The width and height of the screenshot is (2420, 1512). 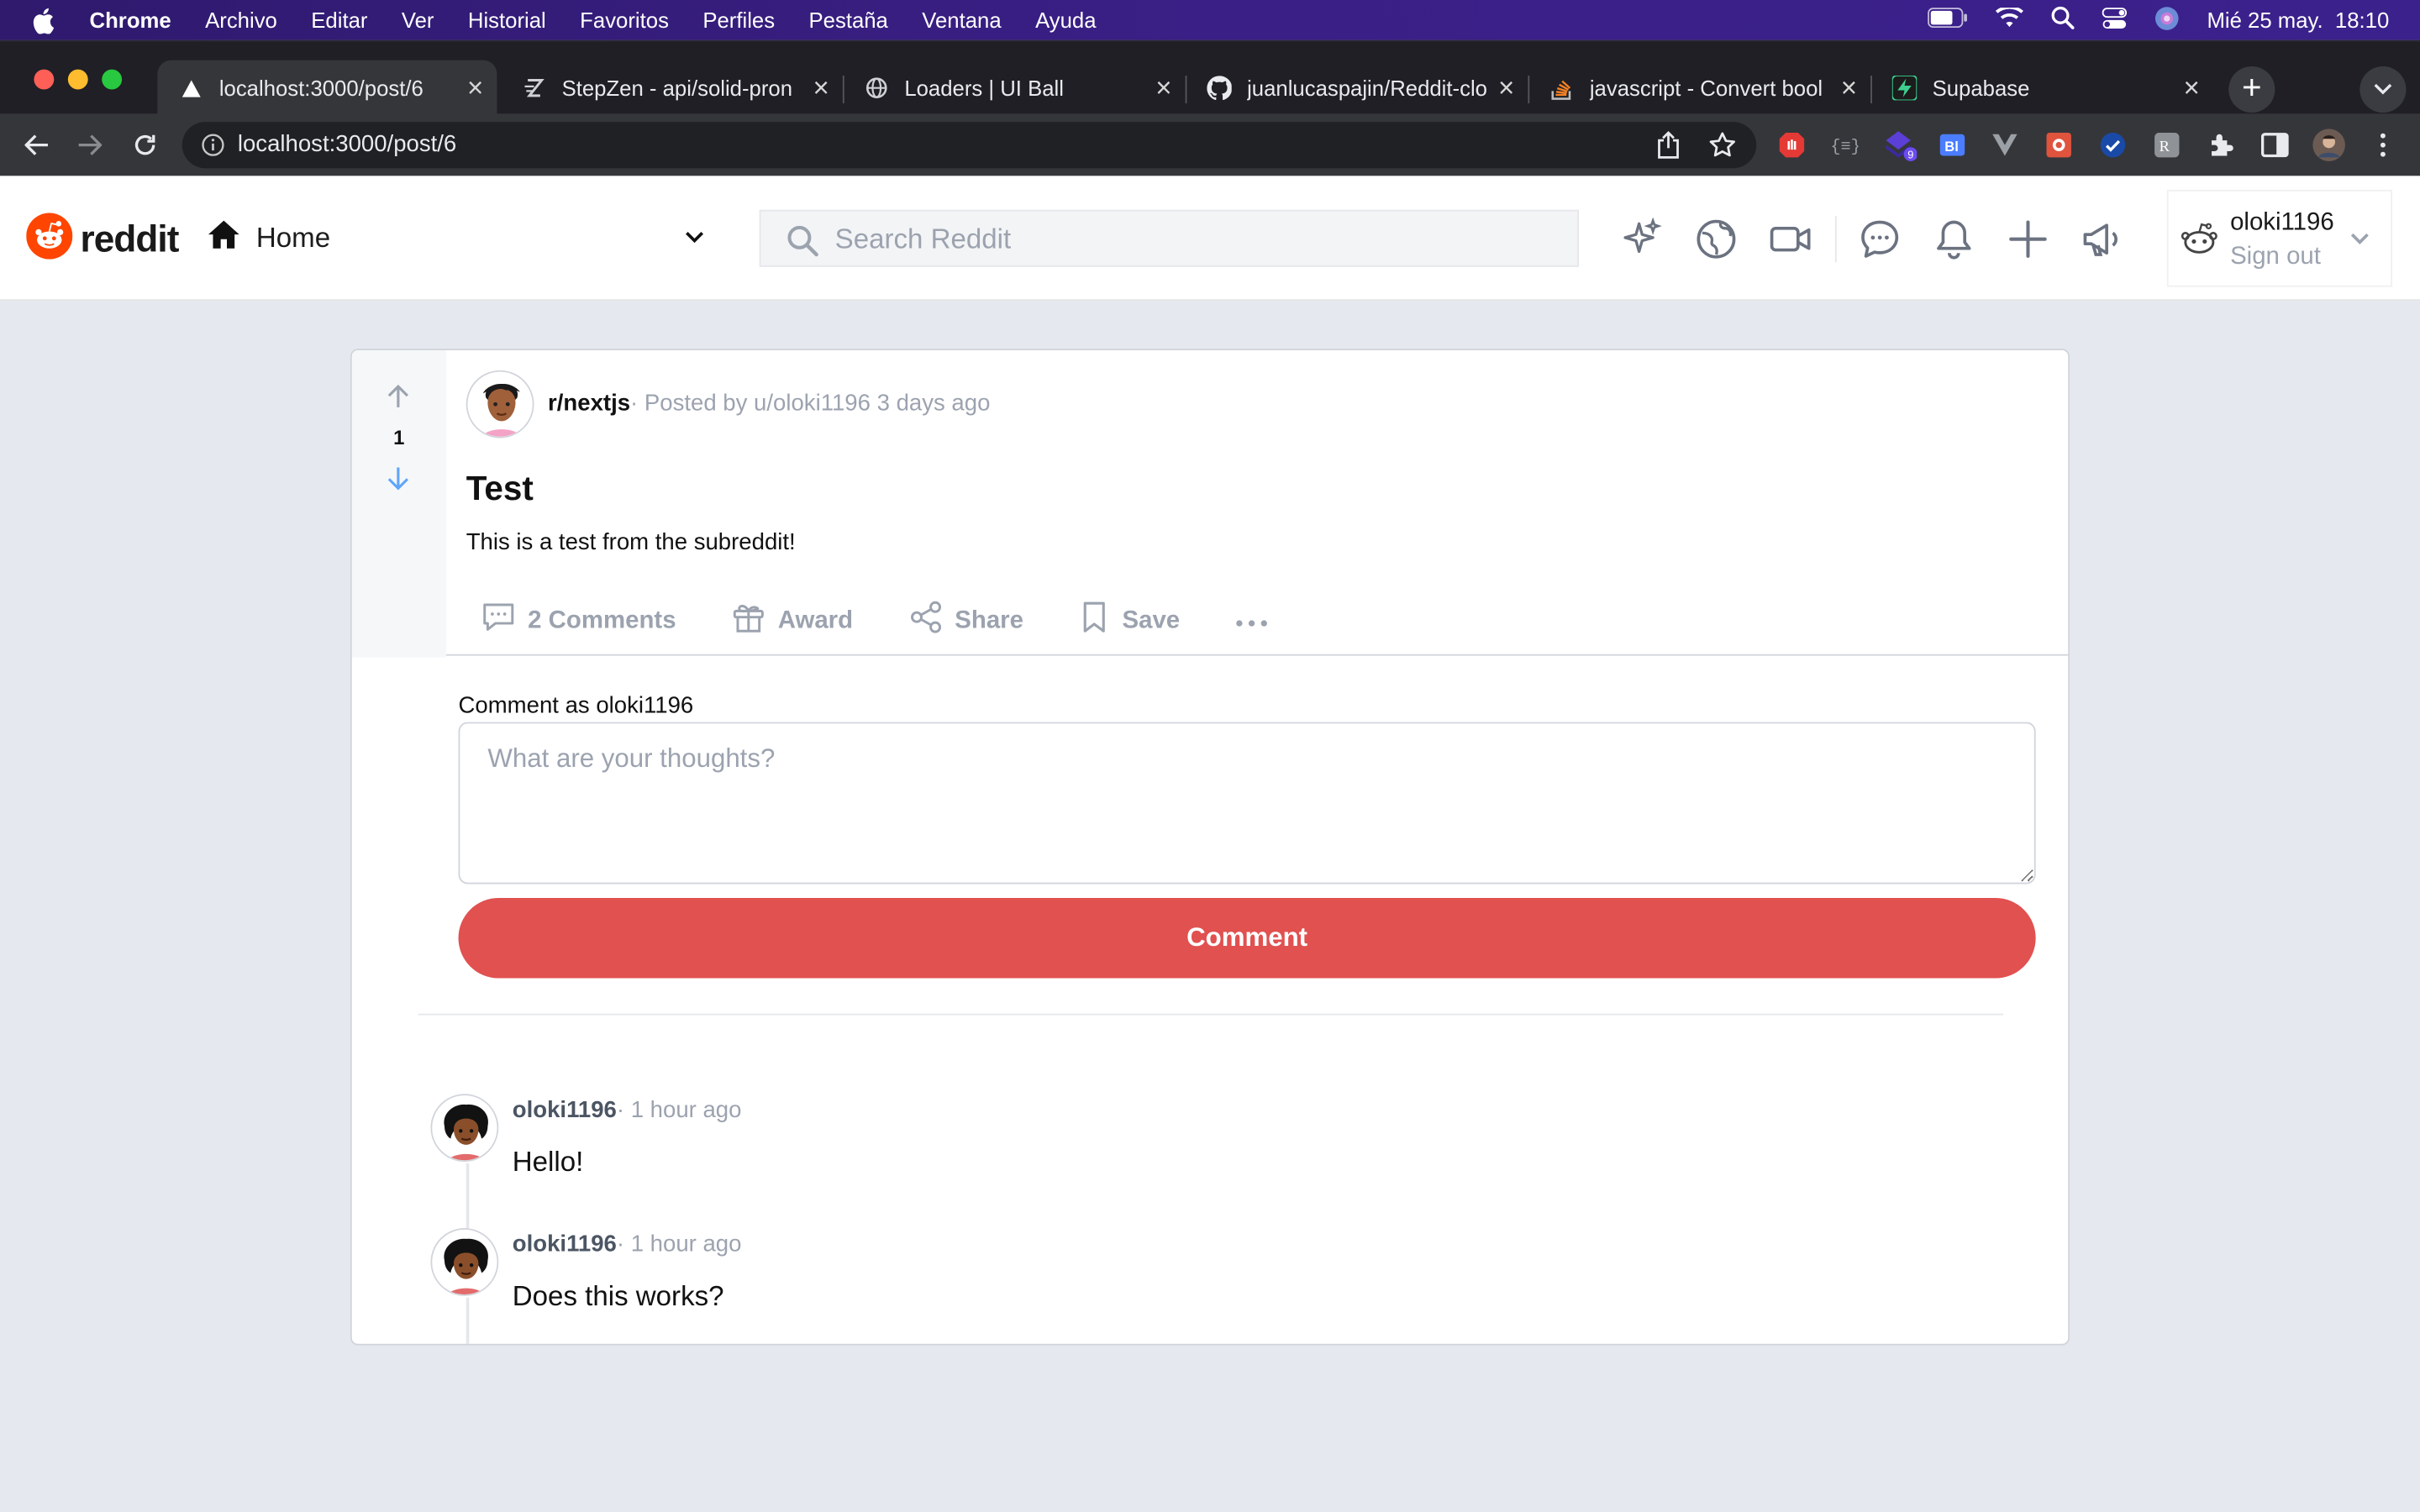 I want to click on translate-extension-icon: Bl, so click(x=1952, y=144).